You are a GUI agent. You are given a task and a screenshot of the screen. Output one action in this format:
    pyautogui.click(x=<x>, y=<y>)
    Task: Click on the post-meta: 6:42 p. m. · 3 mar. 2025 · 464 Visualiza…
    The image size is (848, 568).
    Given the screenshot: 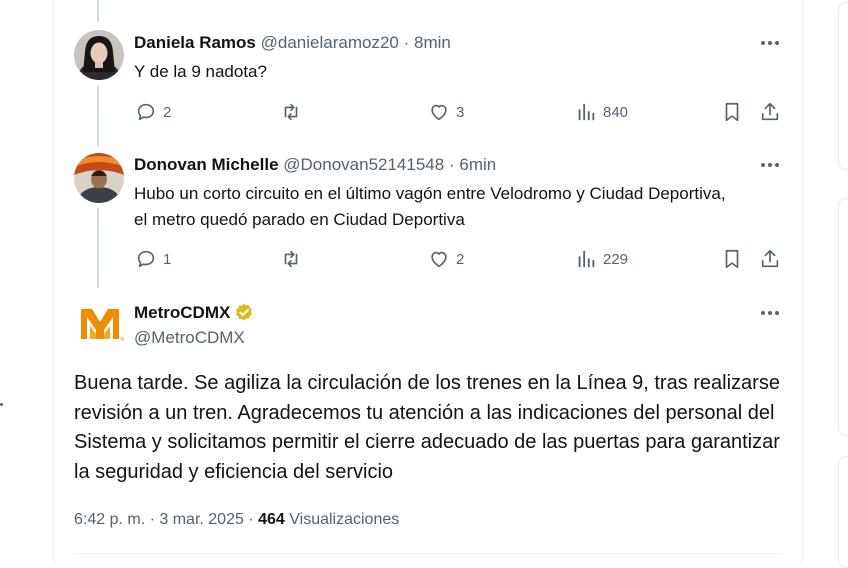 What is the action you would take?
    pyautogui.click(x=236, y=520)
    